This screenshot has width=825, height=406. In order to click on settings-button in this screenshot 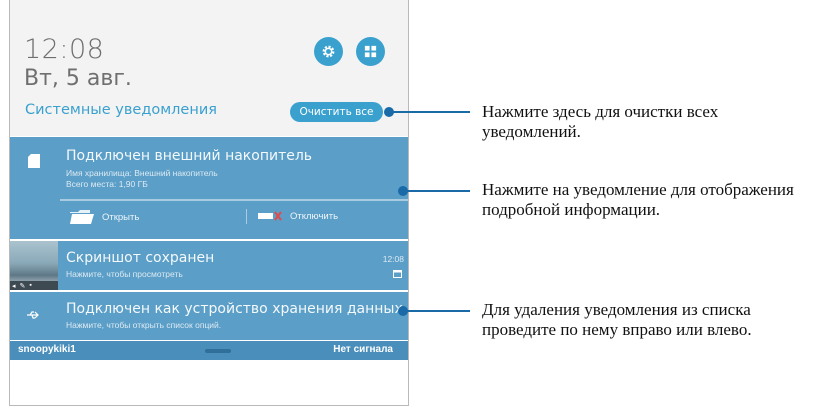, I will do `click(328, 51)`.